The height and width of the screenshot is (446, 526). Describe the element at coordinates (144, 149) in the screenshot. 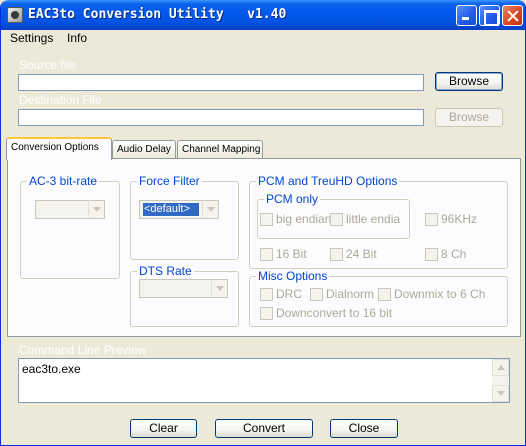

I see `tab-audio-delay: Audio Delay` at that location.